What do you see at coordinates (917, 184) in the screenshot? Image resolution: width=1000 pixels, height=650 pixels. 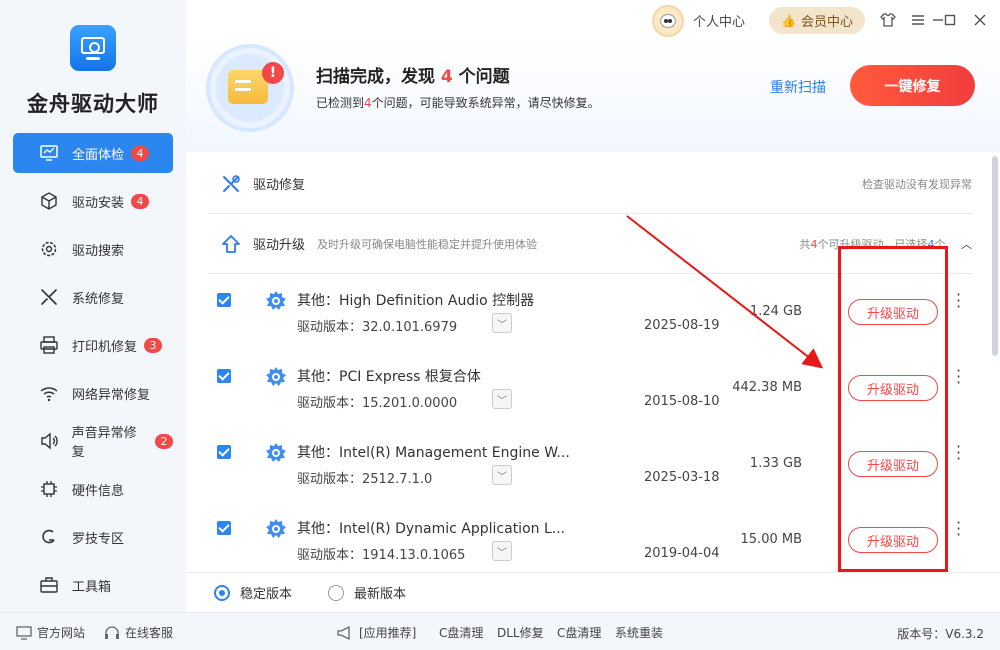 I see `driver-repair-status: 检查驱动没有发现异常` at bounding box center [917, 184].